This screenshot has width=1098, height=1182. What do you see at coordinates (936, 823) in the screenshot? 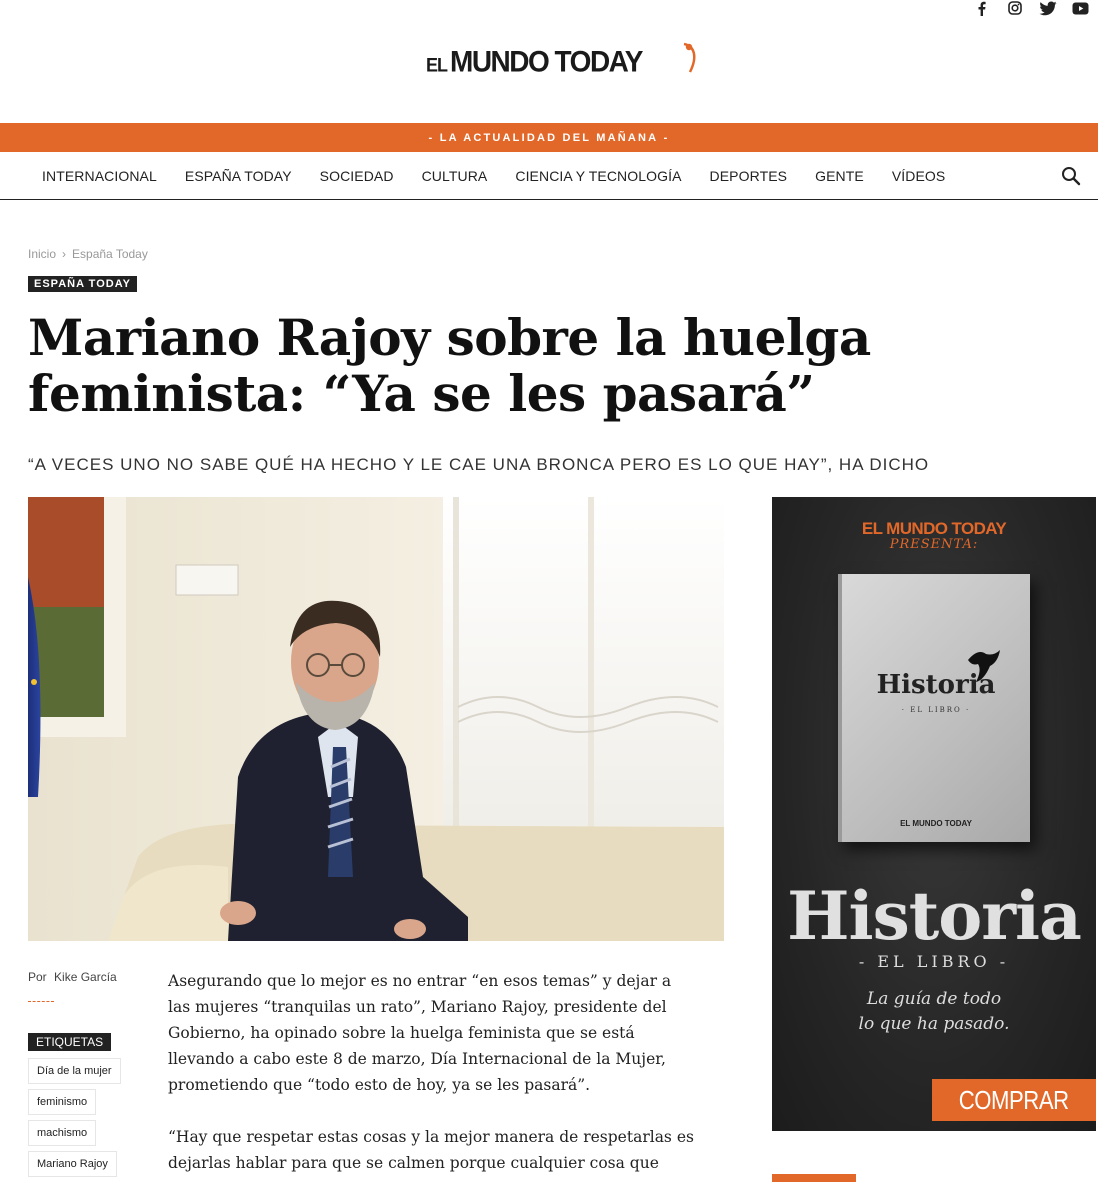
I see `ad-book-brand: EL MUNDO TODAY` at bounding box center [936, 823].